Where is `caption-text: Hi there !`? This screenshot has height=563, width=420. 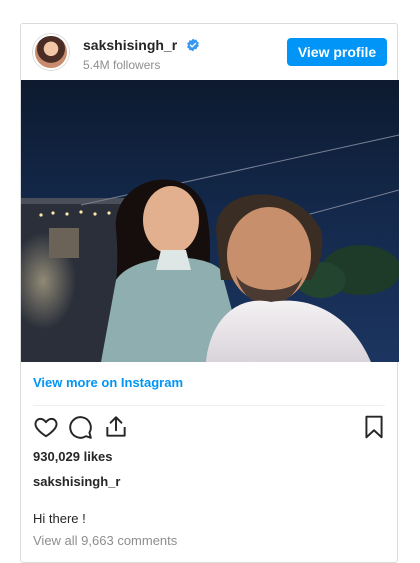
caption-text: Hi there ! is located at coordinates (59, 518).